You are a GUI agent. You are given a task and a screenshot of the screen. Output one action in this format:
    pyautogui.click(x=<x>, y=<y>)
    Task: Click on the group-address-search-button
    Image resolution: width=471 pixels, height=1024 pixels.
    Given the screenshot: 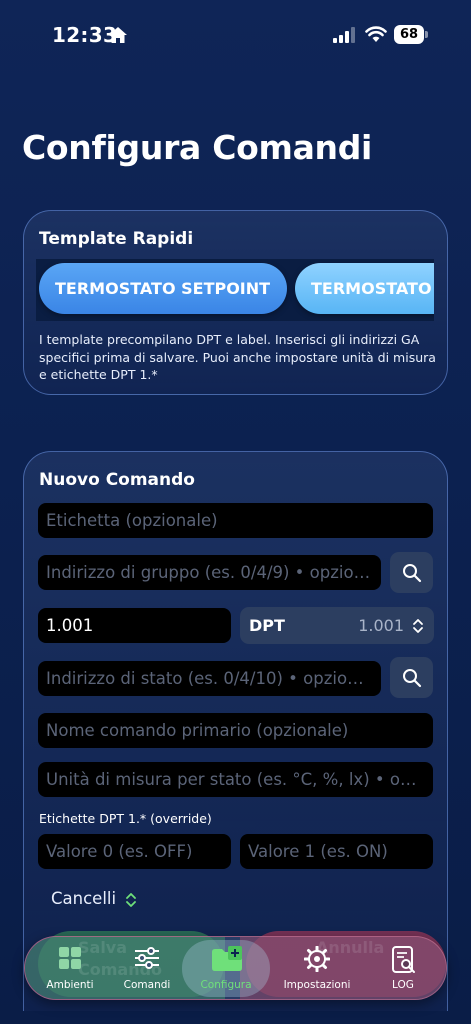 What is the action you would take?
    pyautogui.click(x=411, y=572)
    